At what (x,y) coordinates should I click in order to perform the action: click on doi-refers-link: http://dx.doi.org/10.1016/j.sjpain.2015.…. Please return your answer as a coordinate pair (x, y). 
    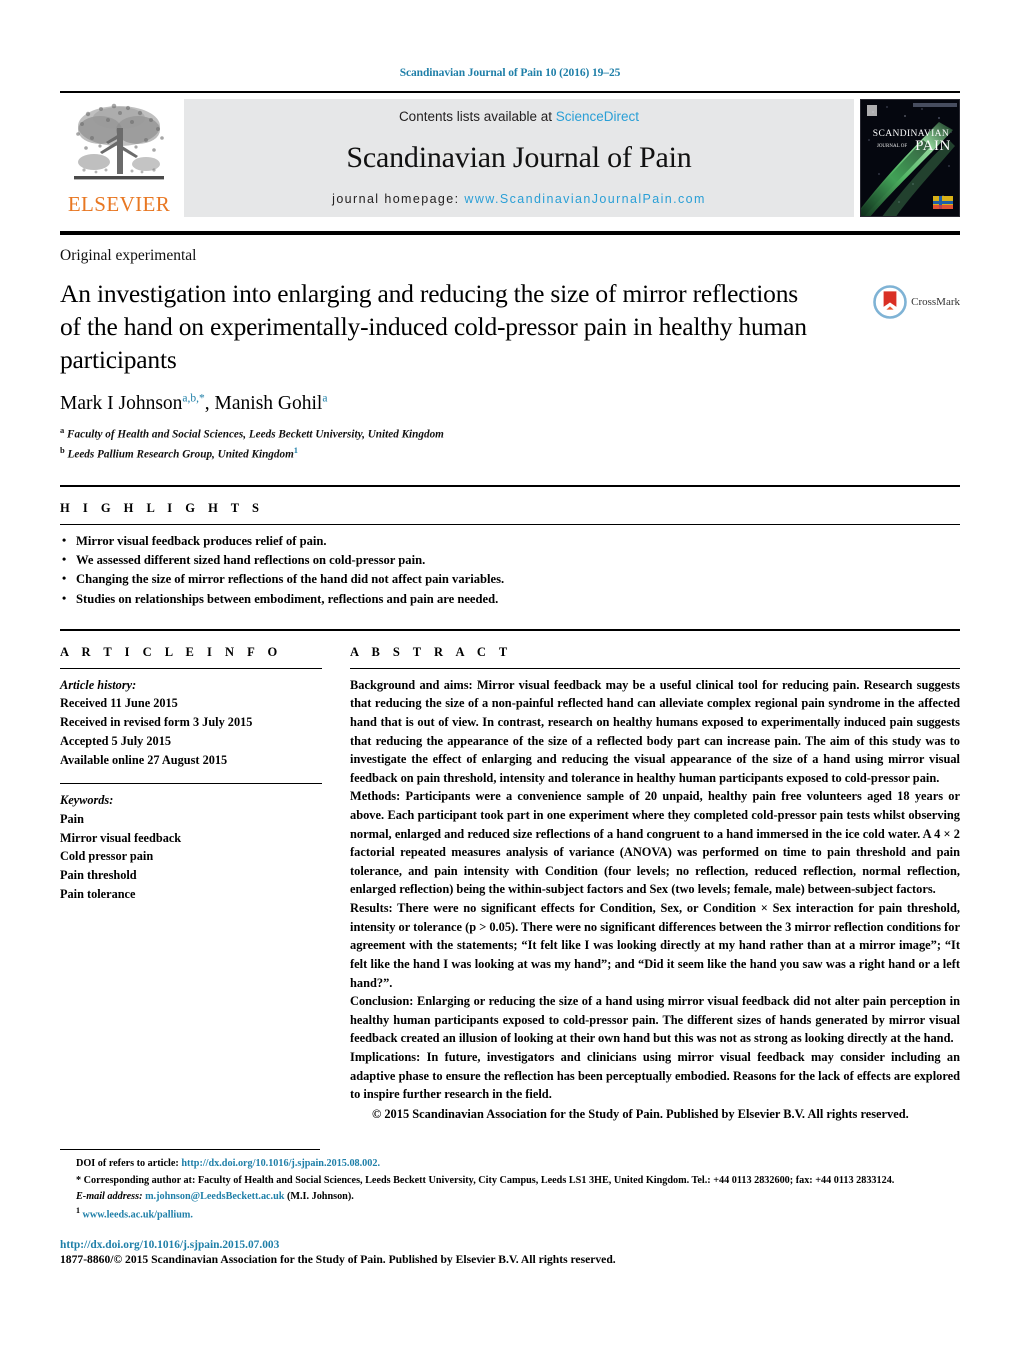
    Looking at the image, I should click on (280, 1163).